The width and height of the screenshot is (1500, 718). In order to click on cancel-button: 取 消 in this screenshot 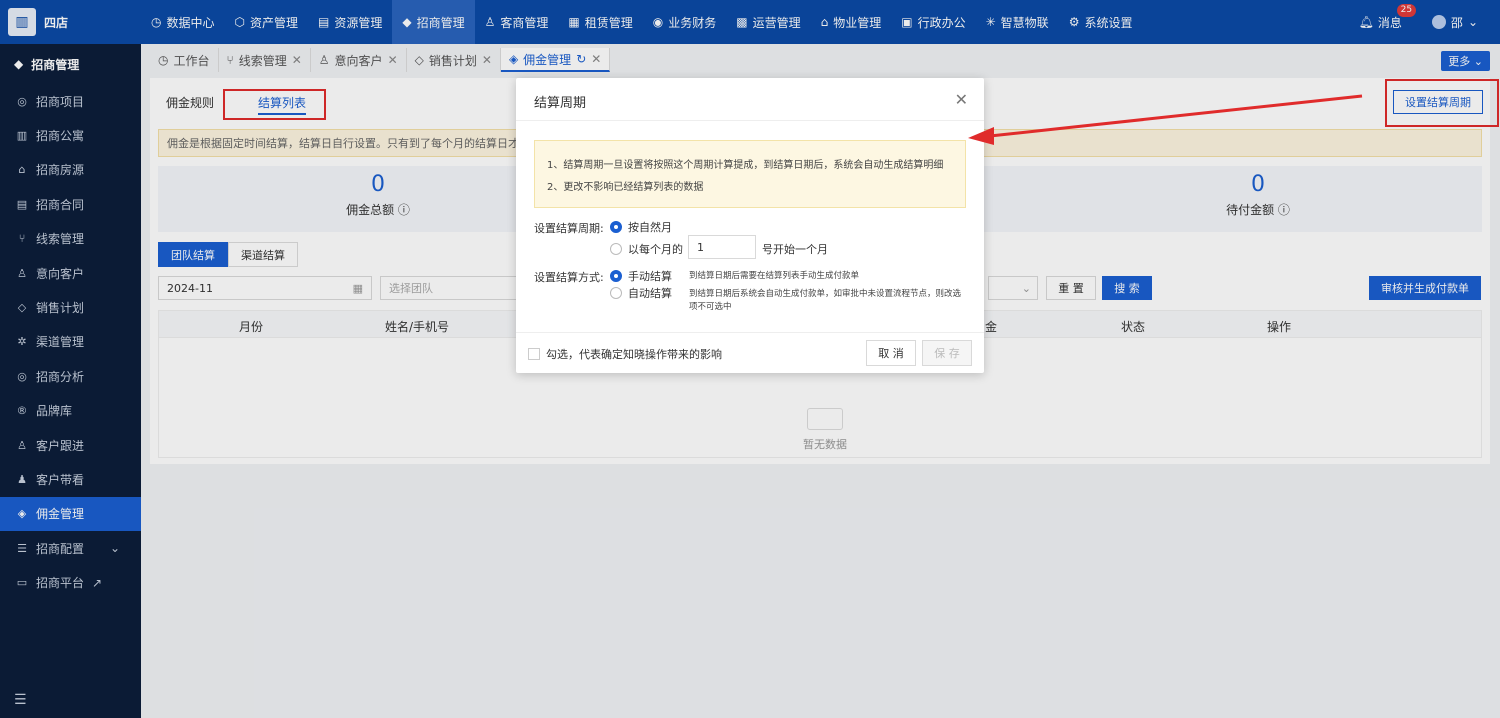, I will do `click(891, 353)`.